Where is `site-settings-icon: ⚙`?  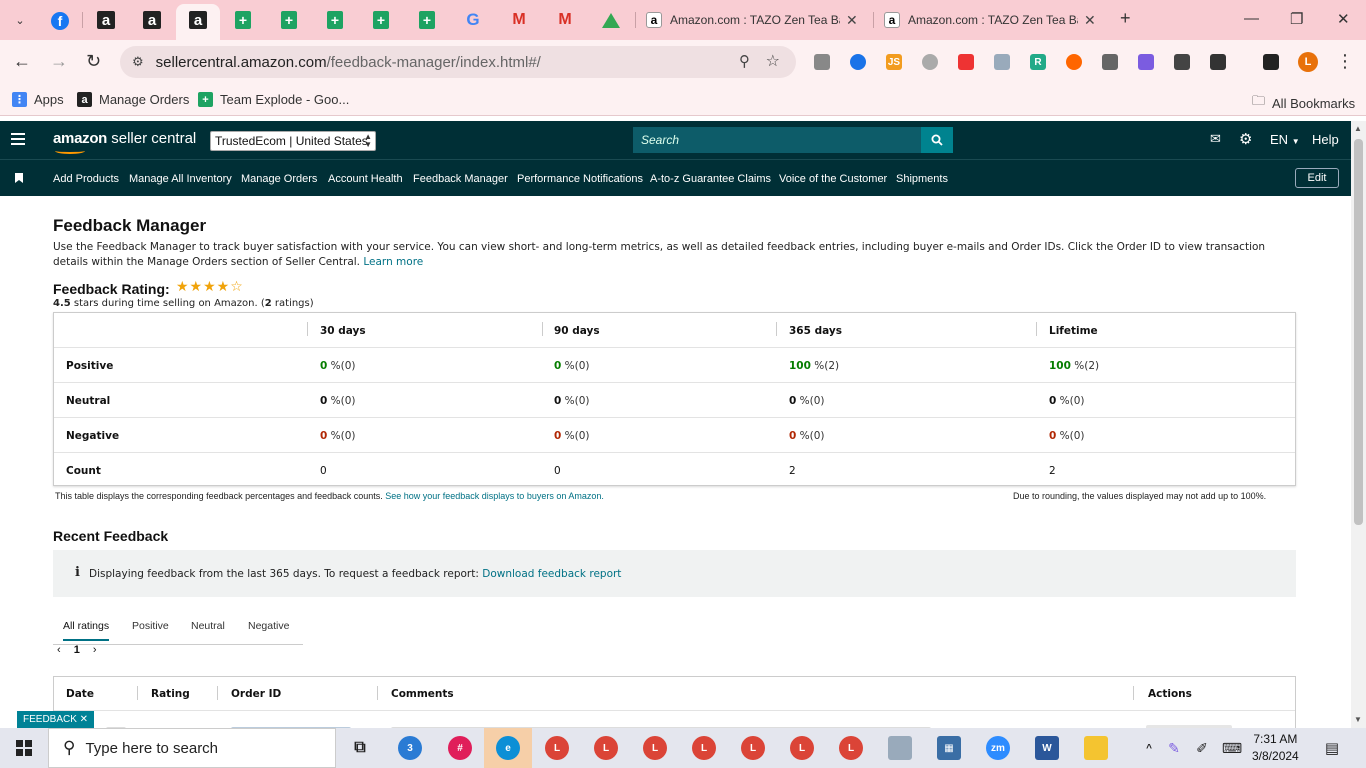 site-settings-icon: ⚙ is located at coordinates (138, 62).